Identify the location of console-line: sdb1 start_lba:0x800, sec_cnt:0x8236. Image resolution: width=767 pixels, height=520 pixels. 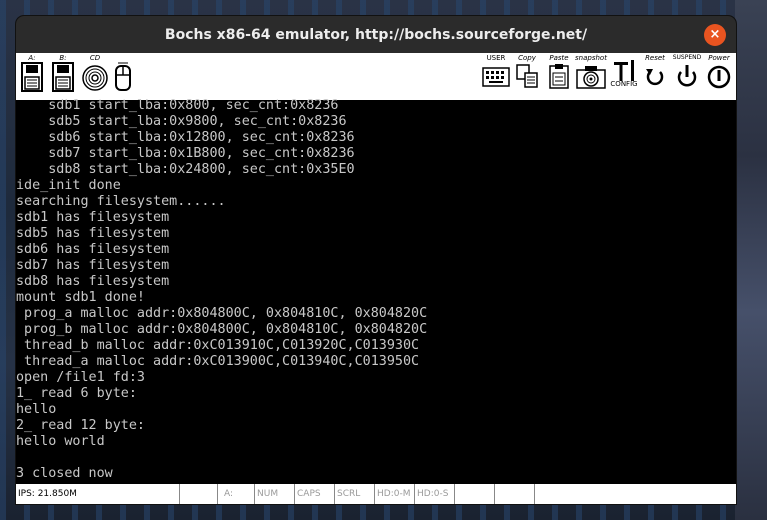
(177, 105).